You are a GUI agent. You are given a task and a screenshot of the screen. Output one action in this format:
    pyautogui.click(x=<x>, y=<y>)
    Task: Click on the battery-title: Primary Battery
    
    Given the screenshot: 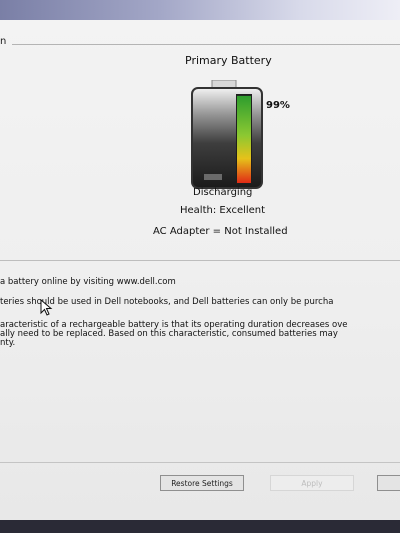 What is the action you would take?
    pyautogui.click(x=228, y=60)
    